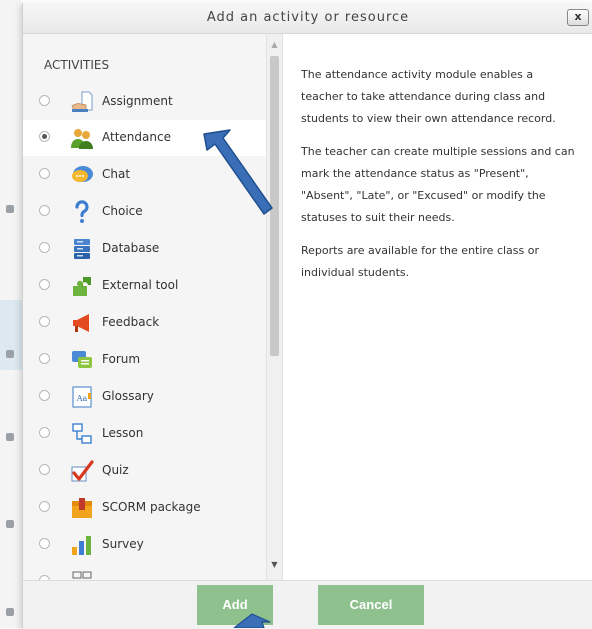  Describe the element at coordinates (116, 174) in the screenshot. I see `activity-label: Chat` at that location.